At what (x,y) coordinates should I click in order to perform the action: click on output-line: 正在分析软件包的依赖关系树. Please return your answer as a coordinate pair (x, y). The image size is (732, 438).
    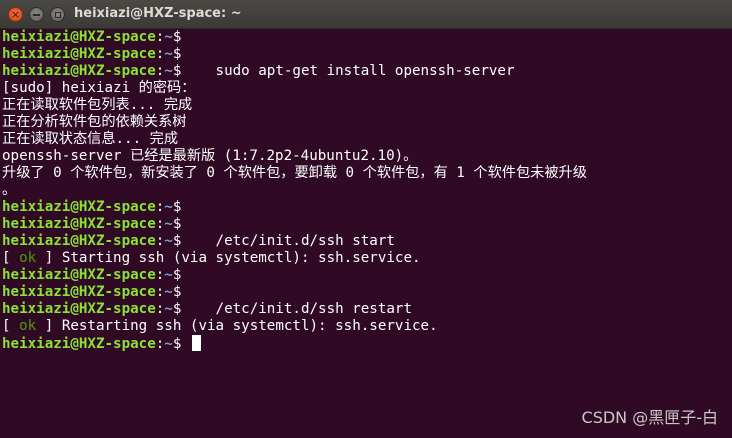
    Looking at the image, I should click on (366, 122).